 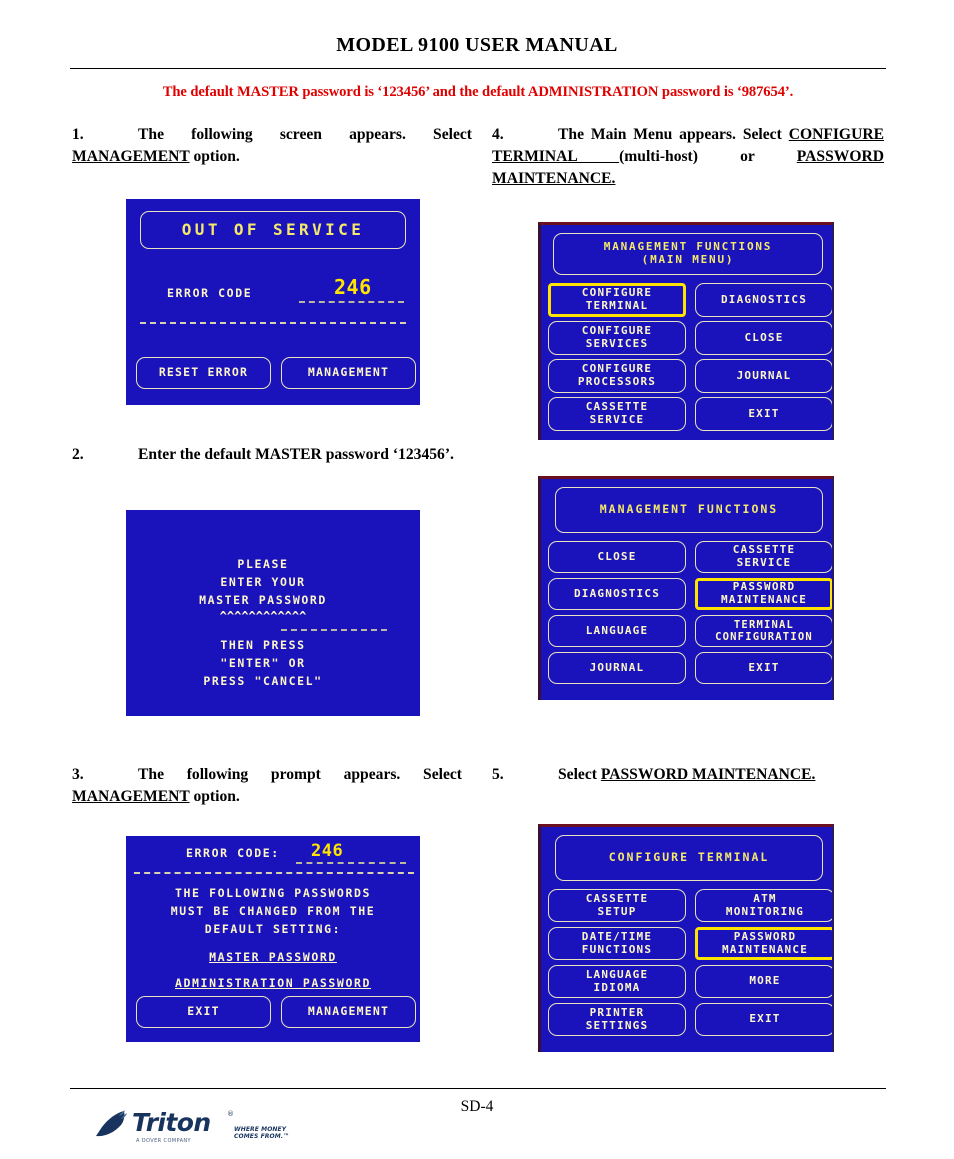 I want to click on error-prompt-body-1: THE FOLLOWING PASSWORDS, so click(x=273, y=893).